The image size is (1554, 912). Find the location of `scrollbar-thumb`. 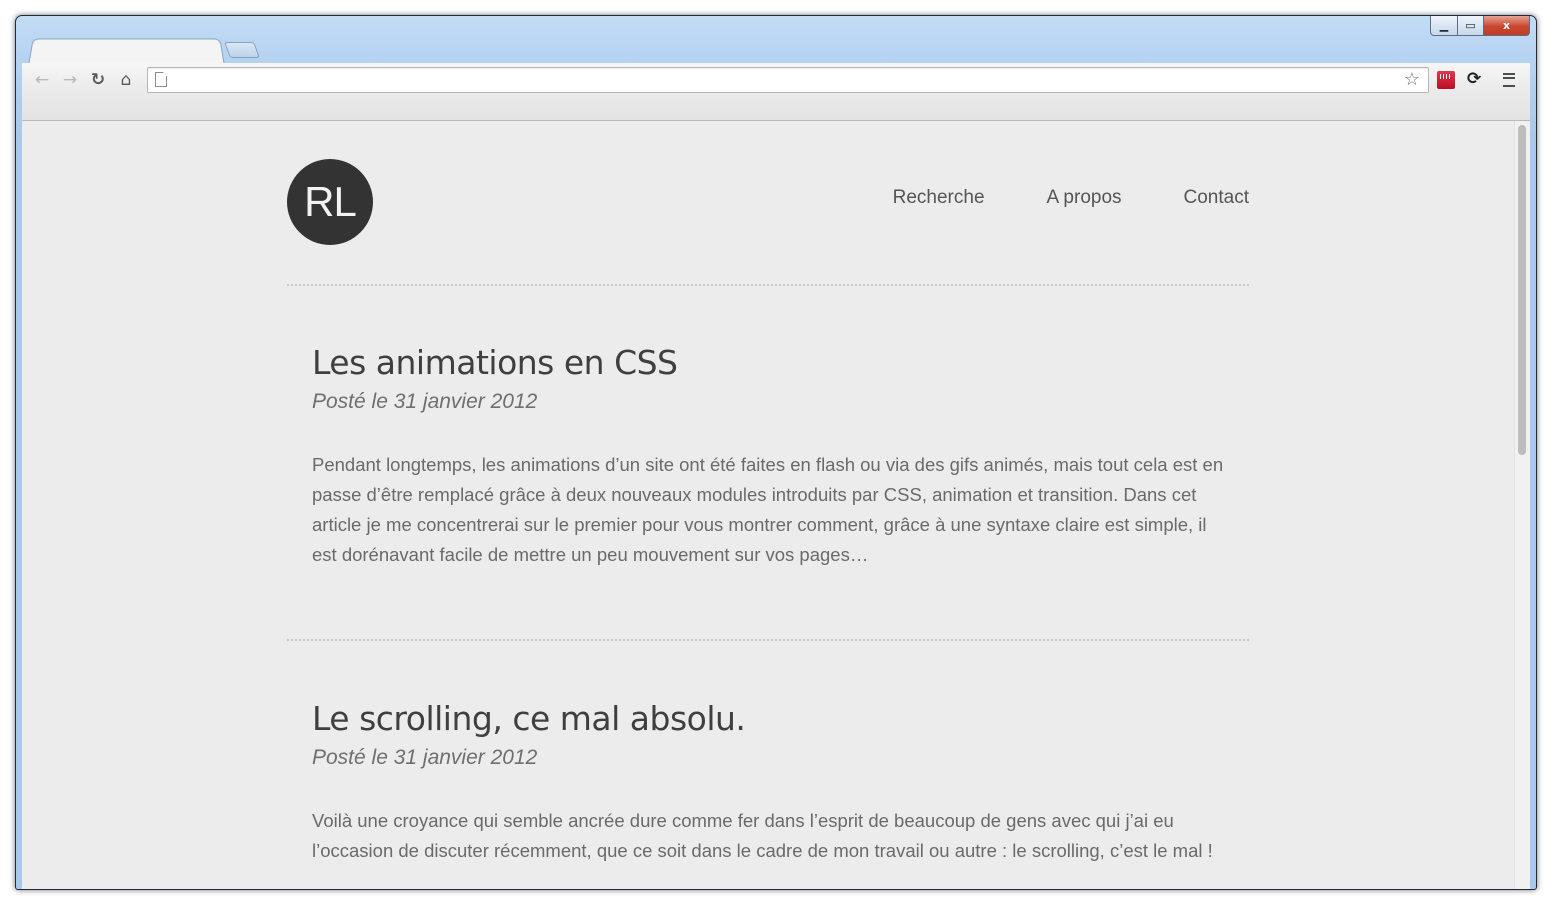

scrollbar-thumb is located at coordinates (1522, 290).